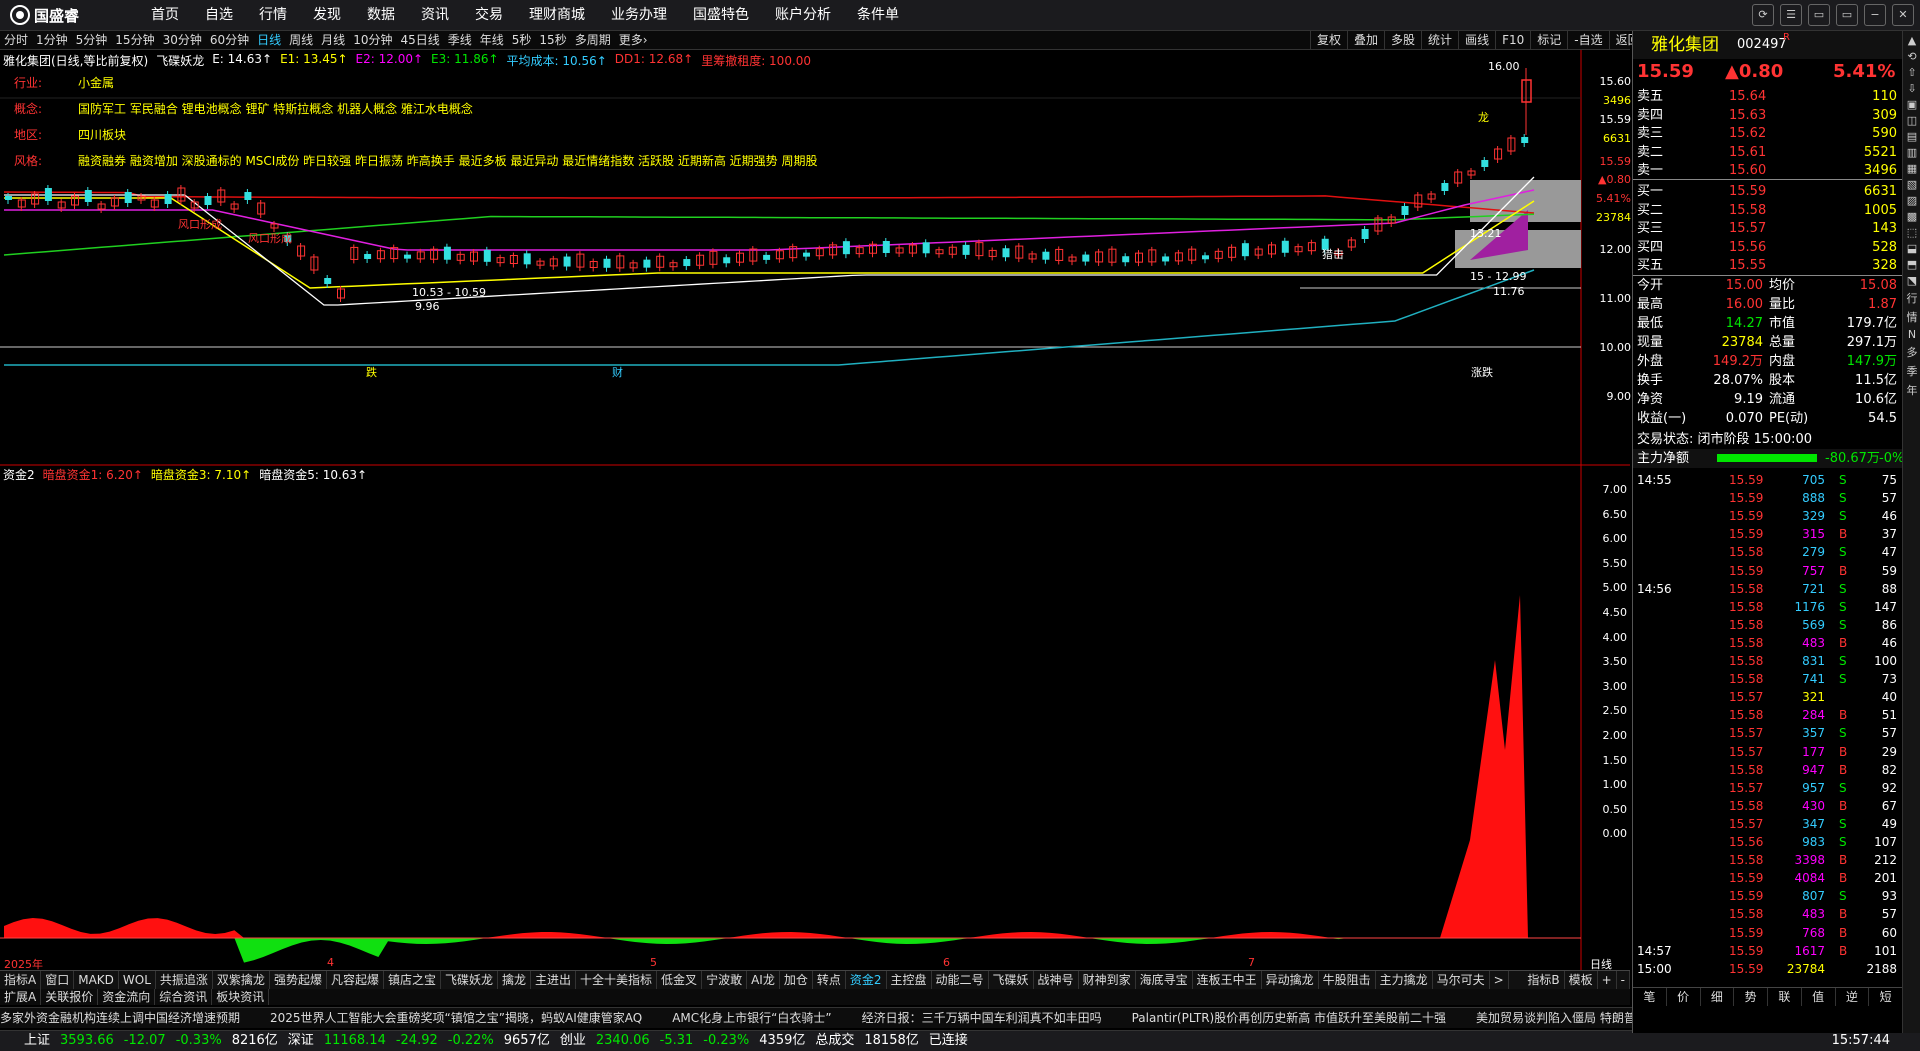  What do you see at coordinates (866, 980) in the screenshot?
I see `indicator-tab: 资金2` at bounding box center [866, 980].